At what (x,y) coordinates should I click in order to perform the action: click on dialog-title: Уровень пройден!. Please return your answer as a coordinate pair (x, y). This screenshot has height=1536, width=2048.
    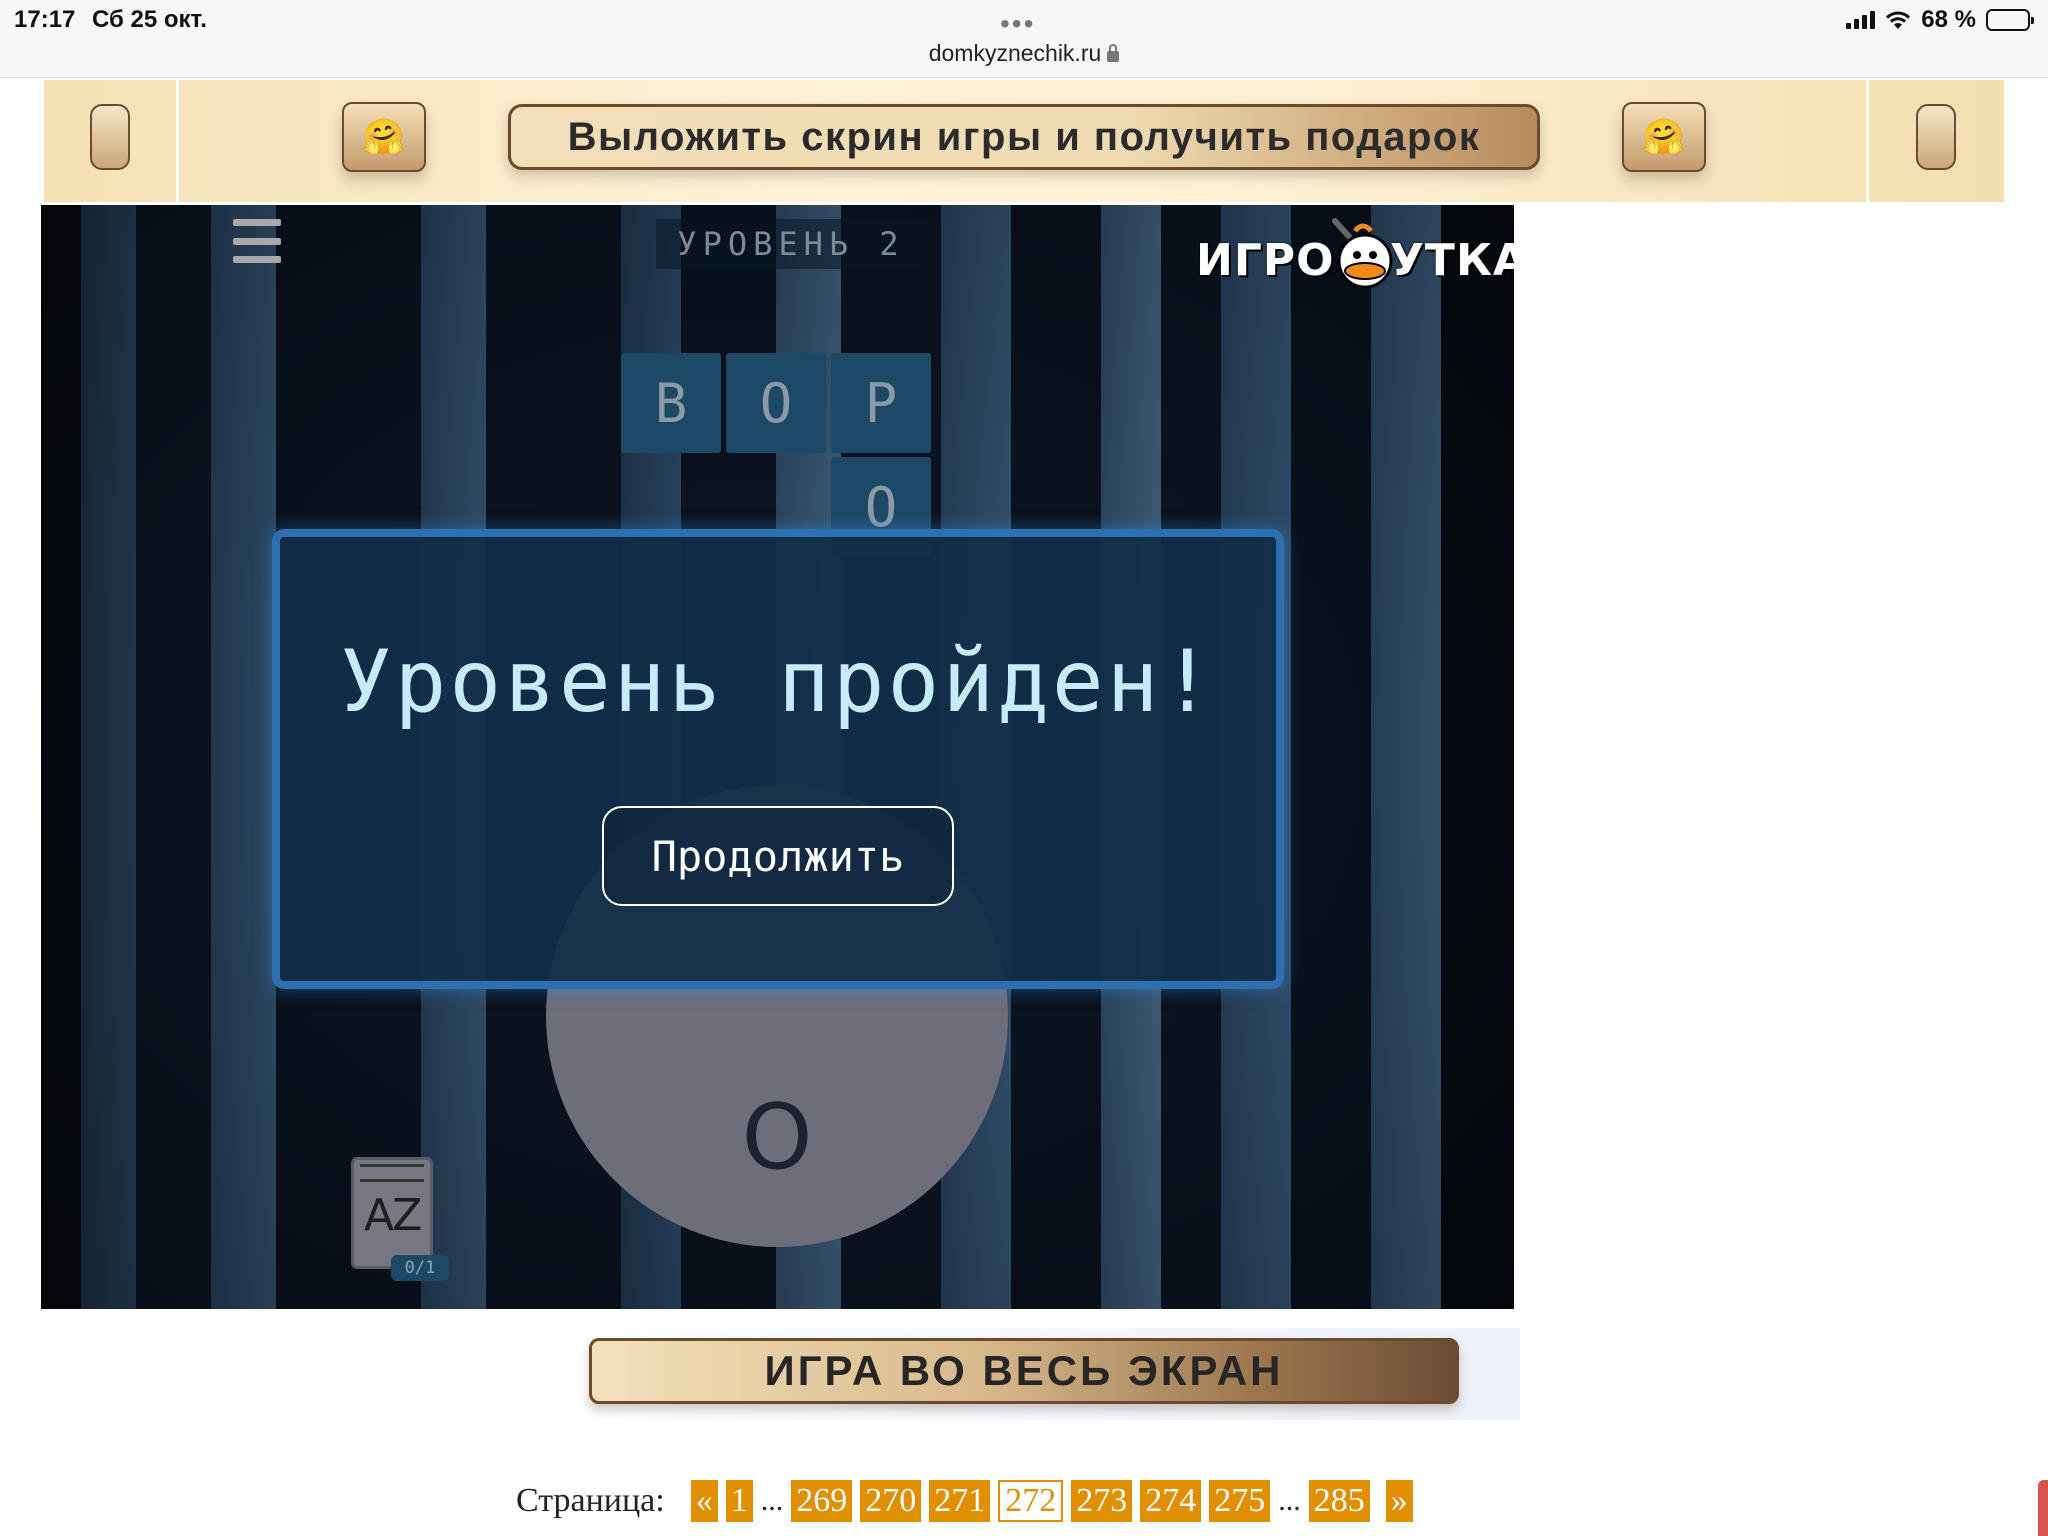
    Looking at the image, I should click on (778, 682).